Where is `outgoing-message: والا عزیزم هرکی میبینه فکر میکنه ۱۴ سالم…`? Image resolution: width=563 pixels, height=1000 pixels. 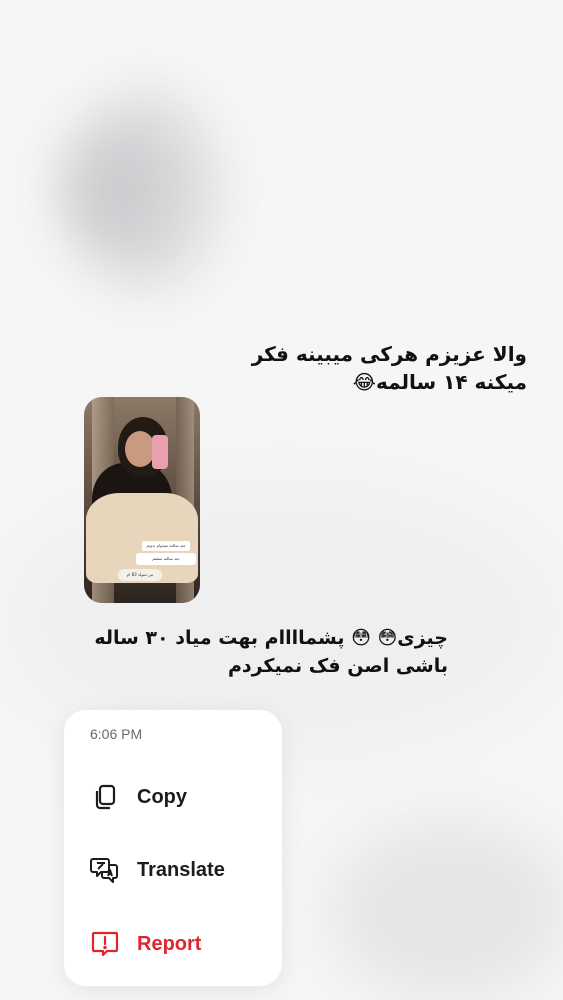 outgoing-message: والا عزیزم هرکی میبینه فکر میکنه ۱۴ سالم… is located at coordinates (372, 368).